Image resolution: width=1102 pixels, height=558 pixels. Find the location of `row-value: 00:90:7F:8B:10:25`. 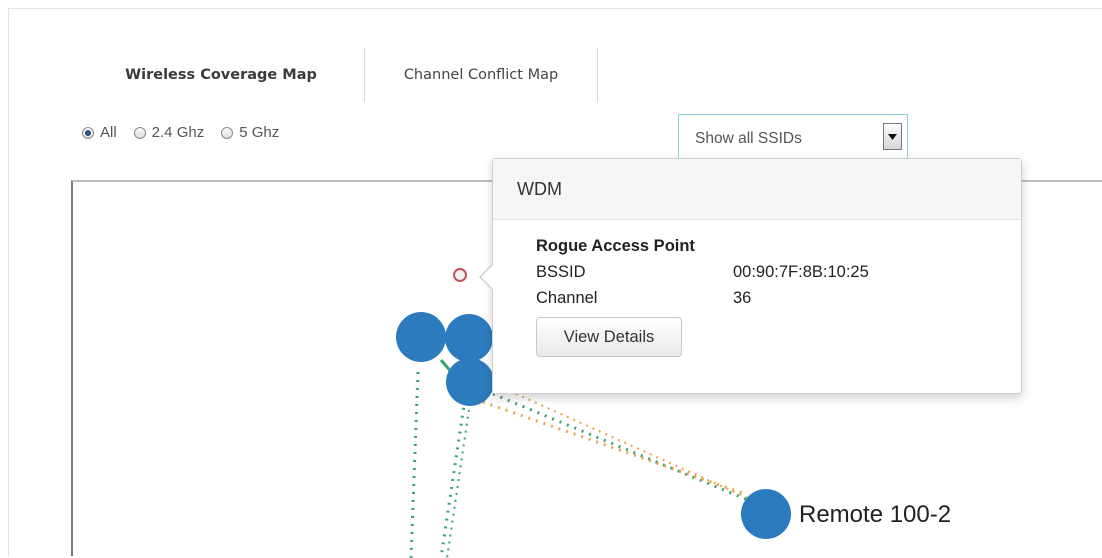

row-value: 00:90:7F:8B:10:25 is located at coordinates (801, 271).